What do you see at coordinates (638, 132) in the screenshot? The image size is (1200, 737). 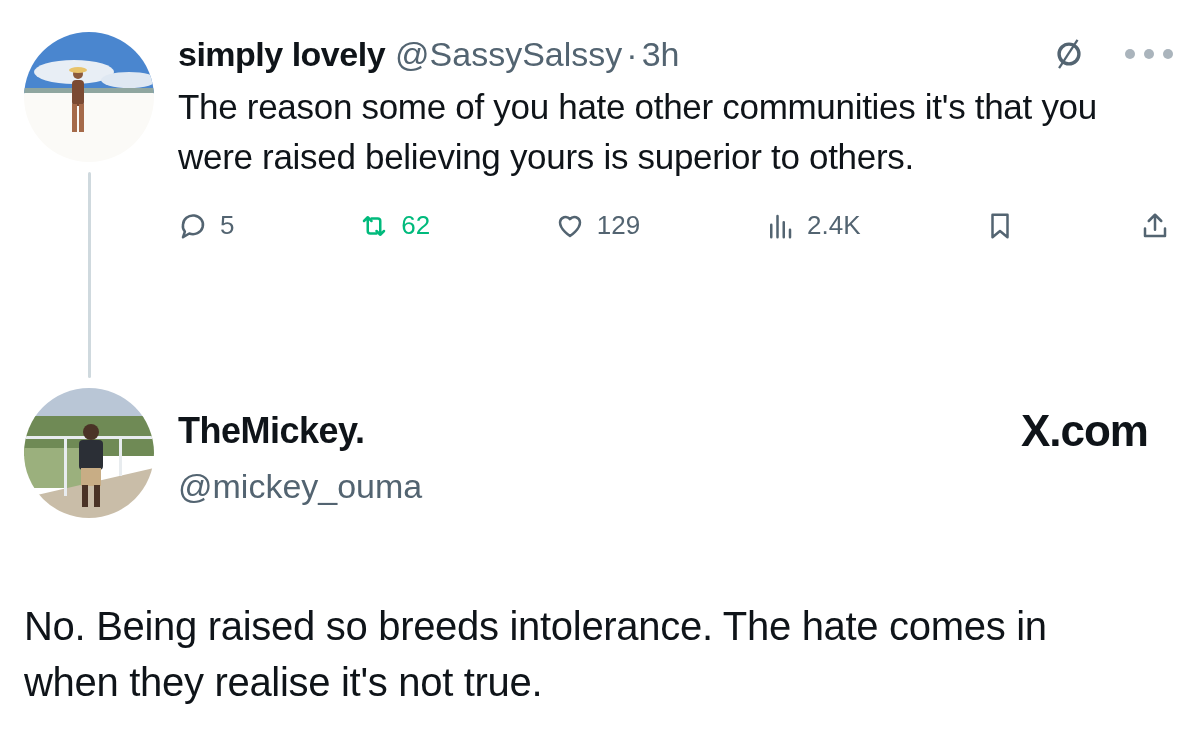 I see `post-text: The reason some of you hate other communities it's that you were raised believing yours is superior to others.` at bounding box center [638, 132].